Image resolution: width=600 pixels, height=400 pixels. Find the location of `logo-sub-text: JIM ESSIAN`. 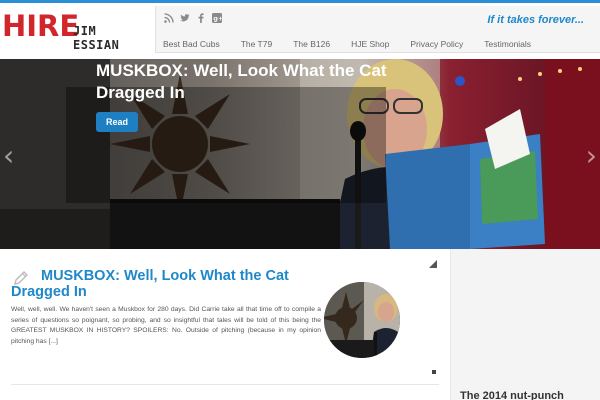

logo-sub-text: JIM ESSIAN is located at coordinates (96, 38).